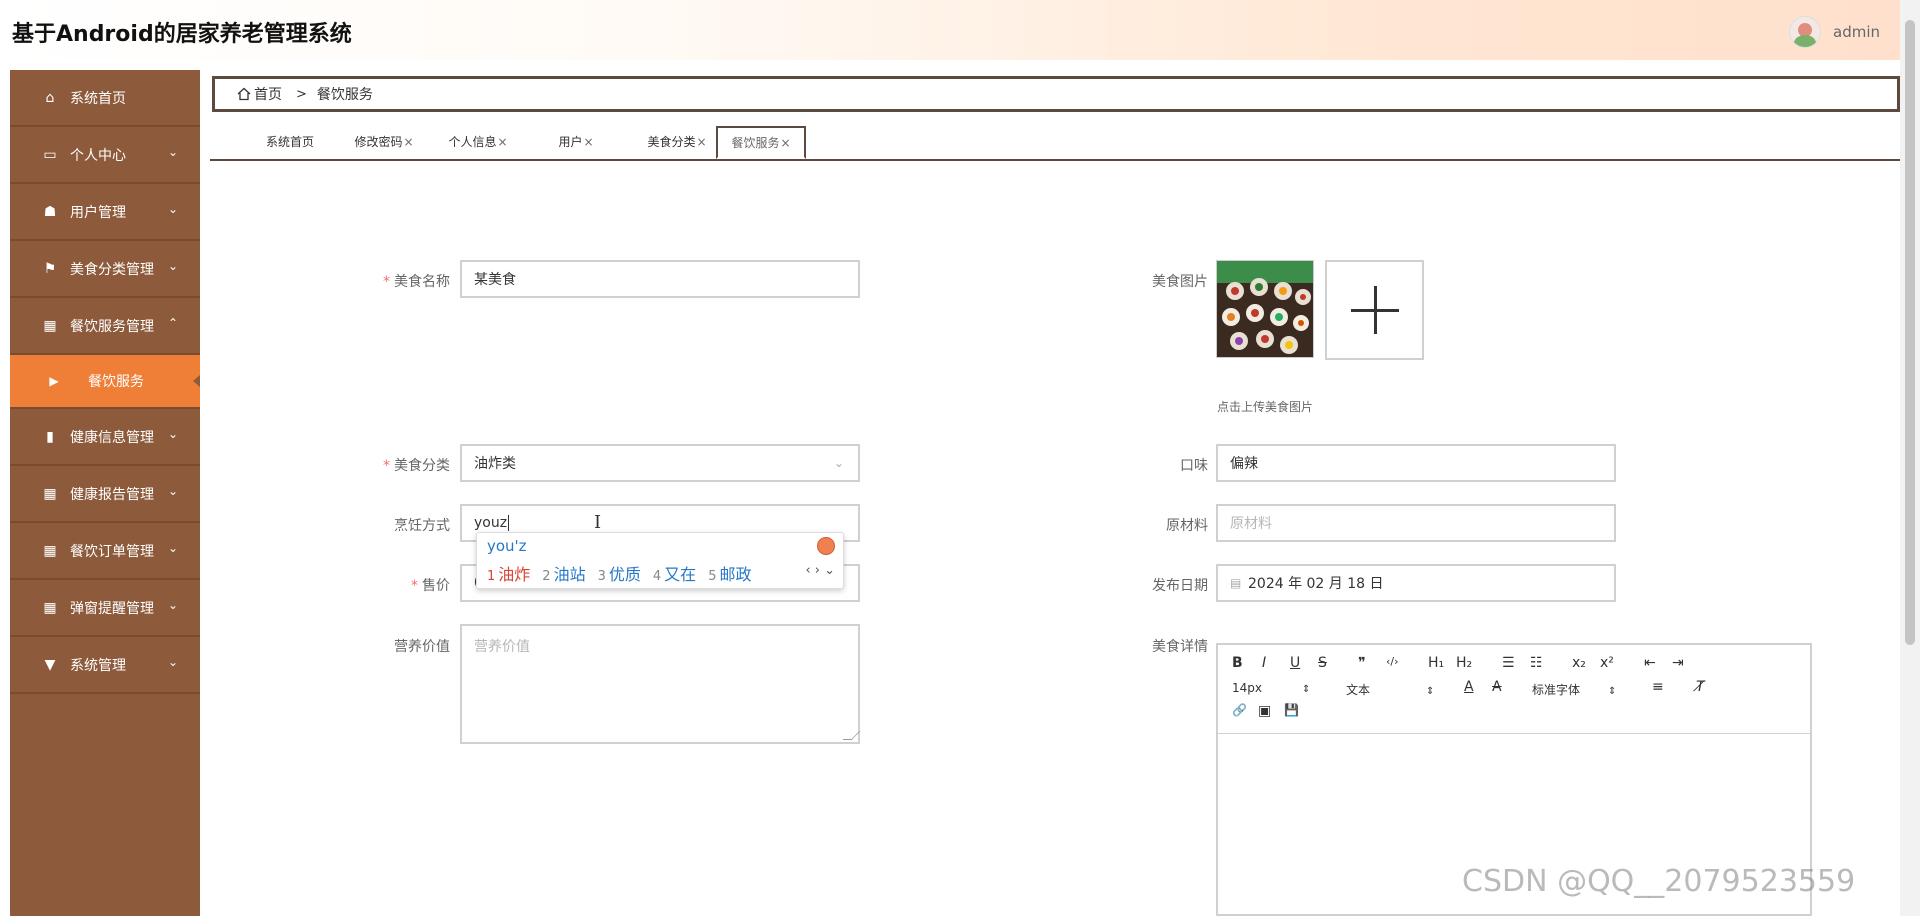  Describe the element at coordinates (416, 282) in the screenshot. I see `food-name-label: * 美食名称` at that location.